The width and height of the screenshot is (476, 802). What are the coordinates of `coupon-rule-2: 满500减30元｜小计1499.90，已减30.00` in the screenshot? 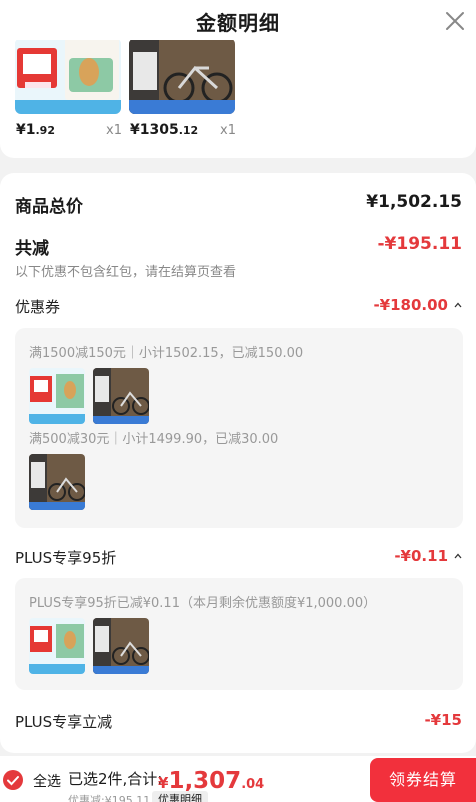 It's located at (154, 439).